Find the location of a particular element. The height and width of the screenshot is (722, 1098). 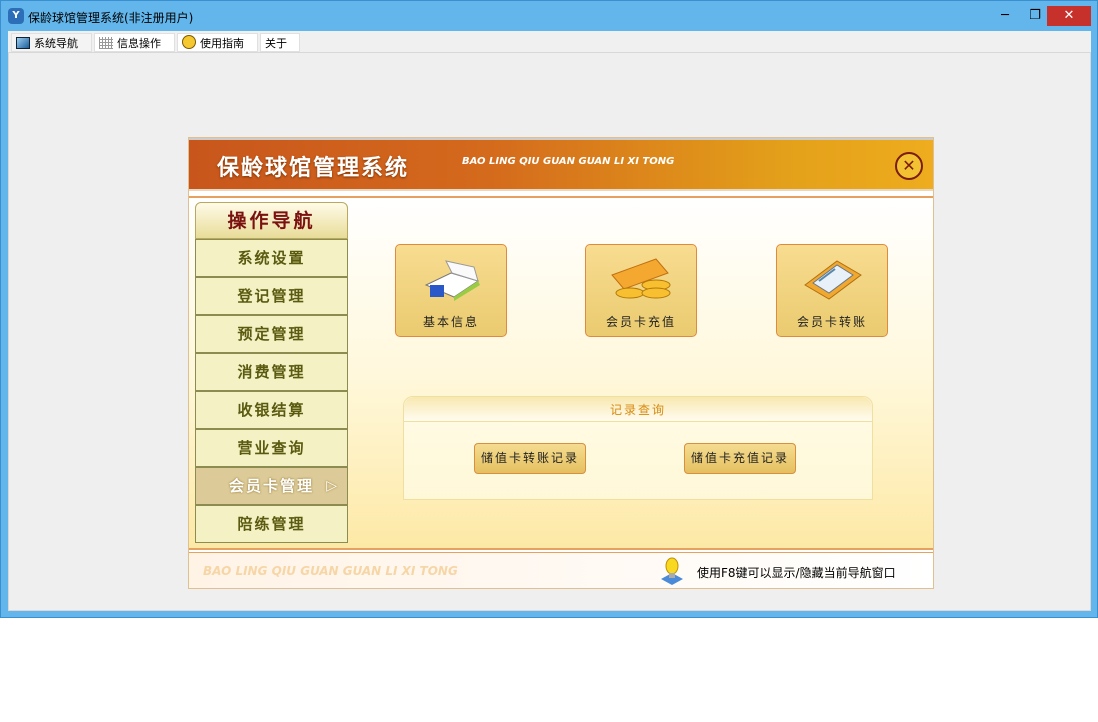

title-bar: Y 保龄球馆管理系统(非注册用户) ─ ❐ ✕ is located at coordinates (549, 16).